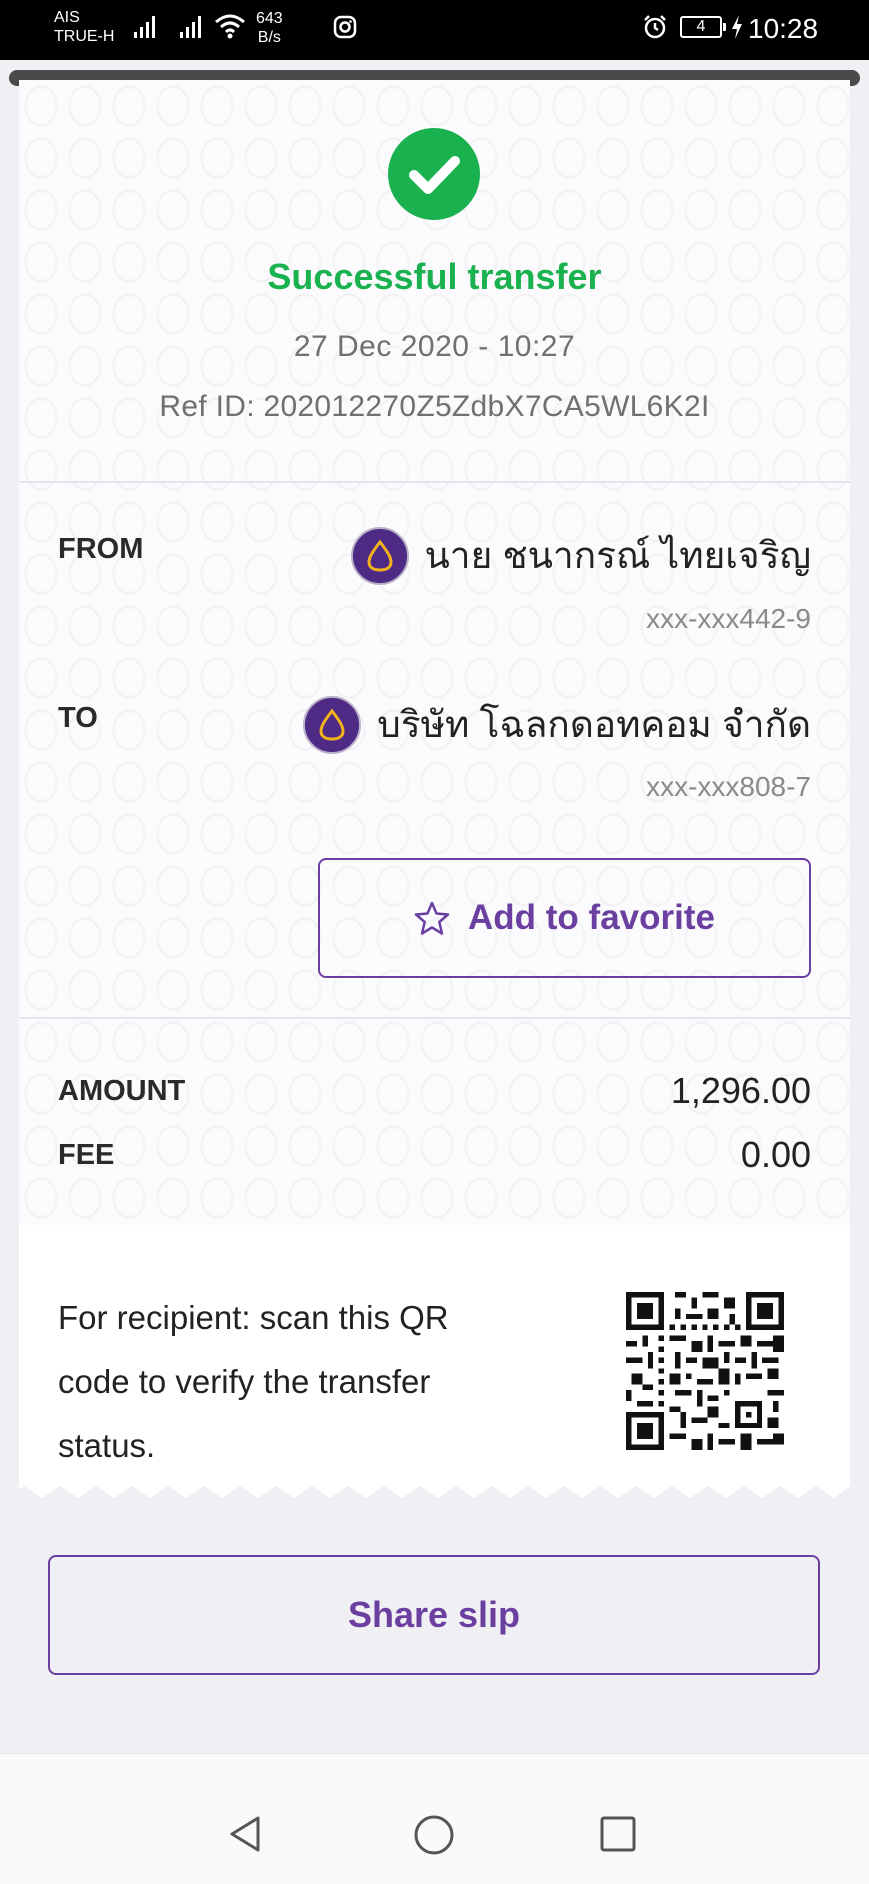 This screenshot has height=1884, width=869. What do you see at coordinates (101, 549) in the screenshot?
I see `from-label: FROM` at bounding box center [101, 549].